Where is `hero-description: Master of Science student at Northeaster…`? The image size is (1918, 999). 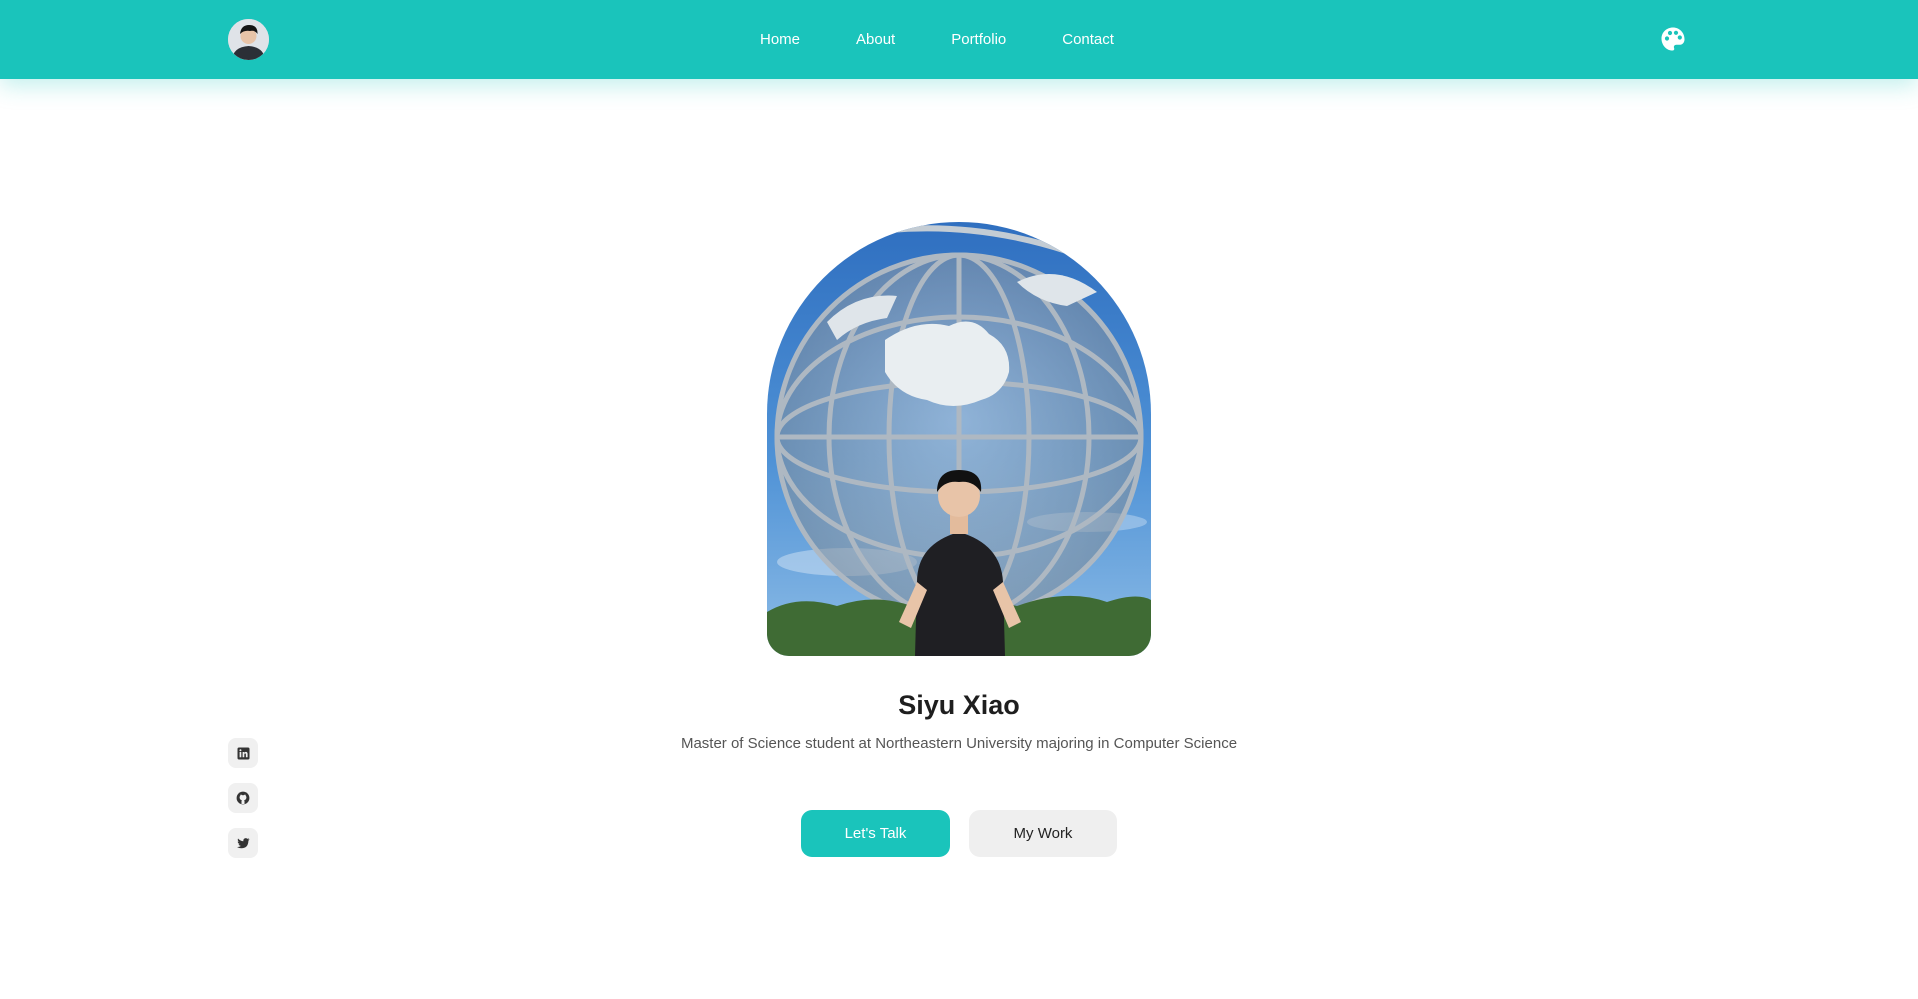
hero-description: Master of Science student at Northeaster… is located at coordinates (959, 743).